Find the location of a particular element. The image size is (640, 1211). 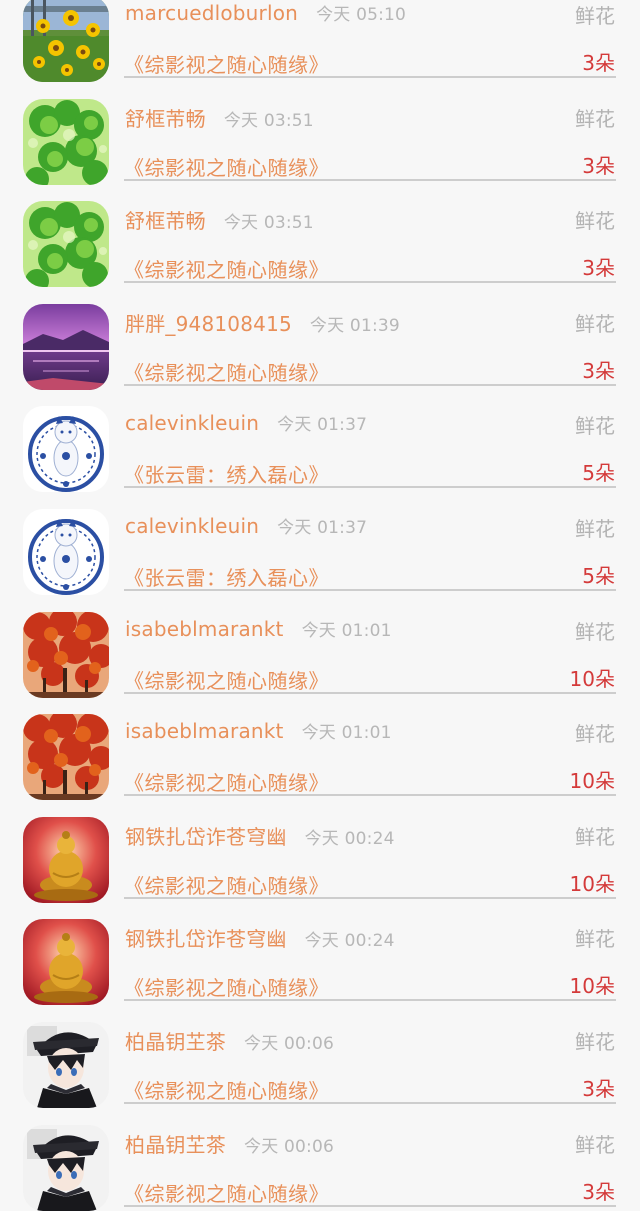

sunset-lake-avatar is located at coordinates (66, 346).